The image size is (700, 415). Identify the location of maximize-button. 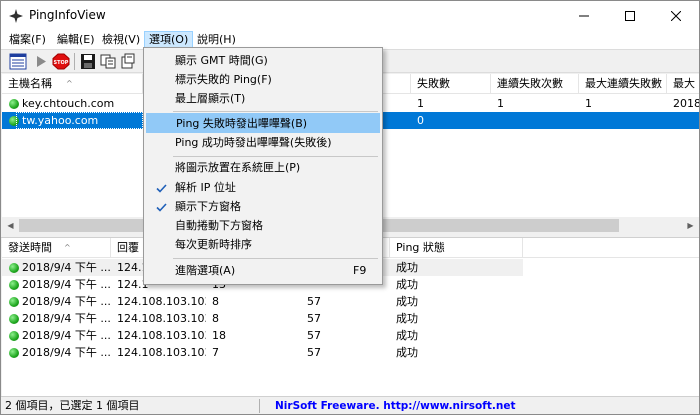
(630, 16).